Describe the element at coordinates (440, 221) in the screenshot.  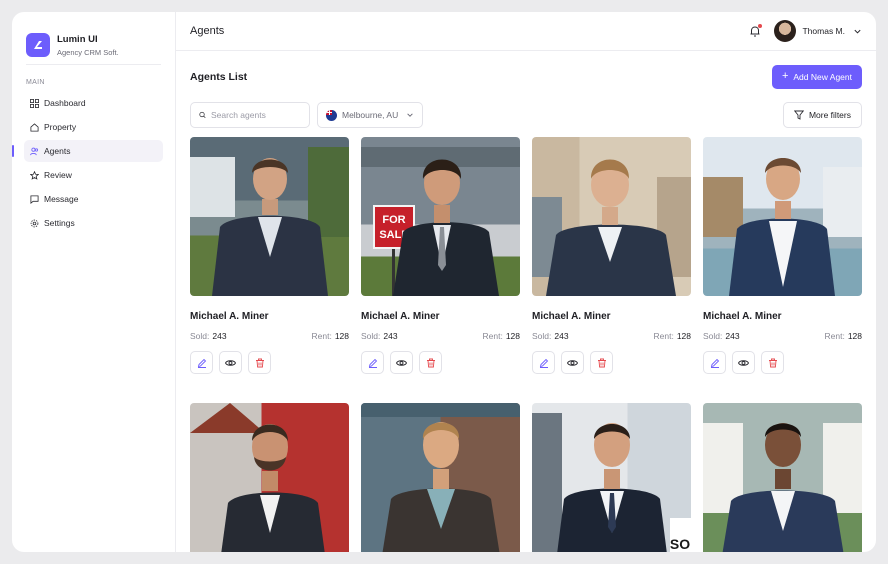
I see `agent-portrait-image: FOR SALE` at that location.